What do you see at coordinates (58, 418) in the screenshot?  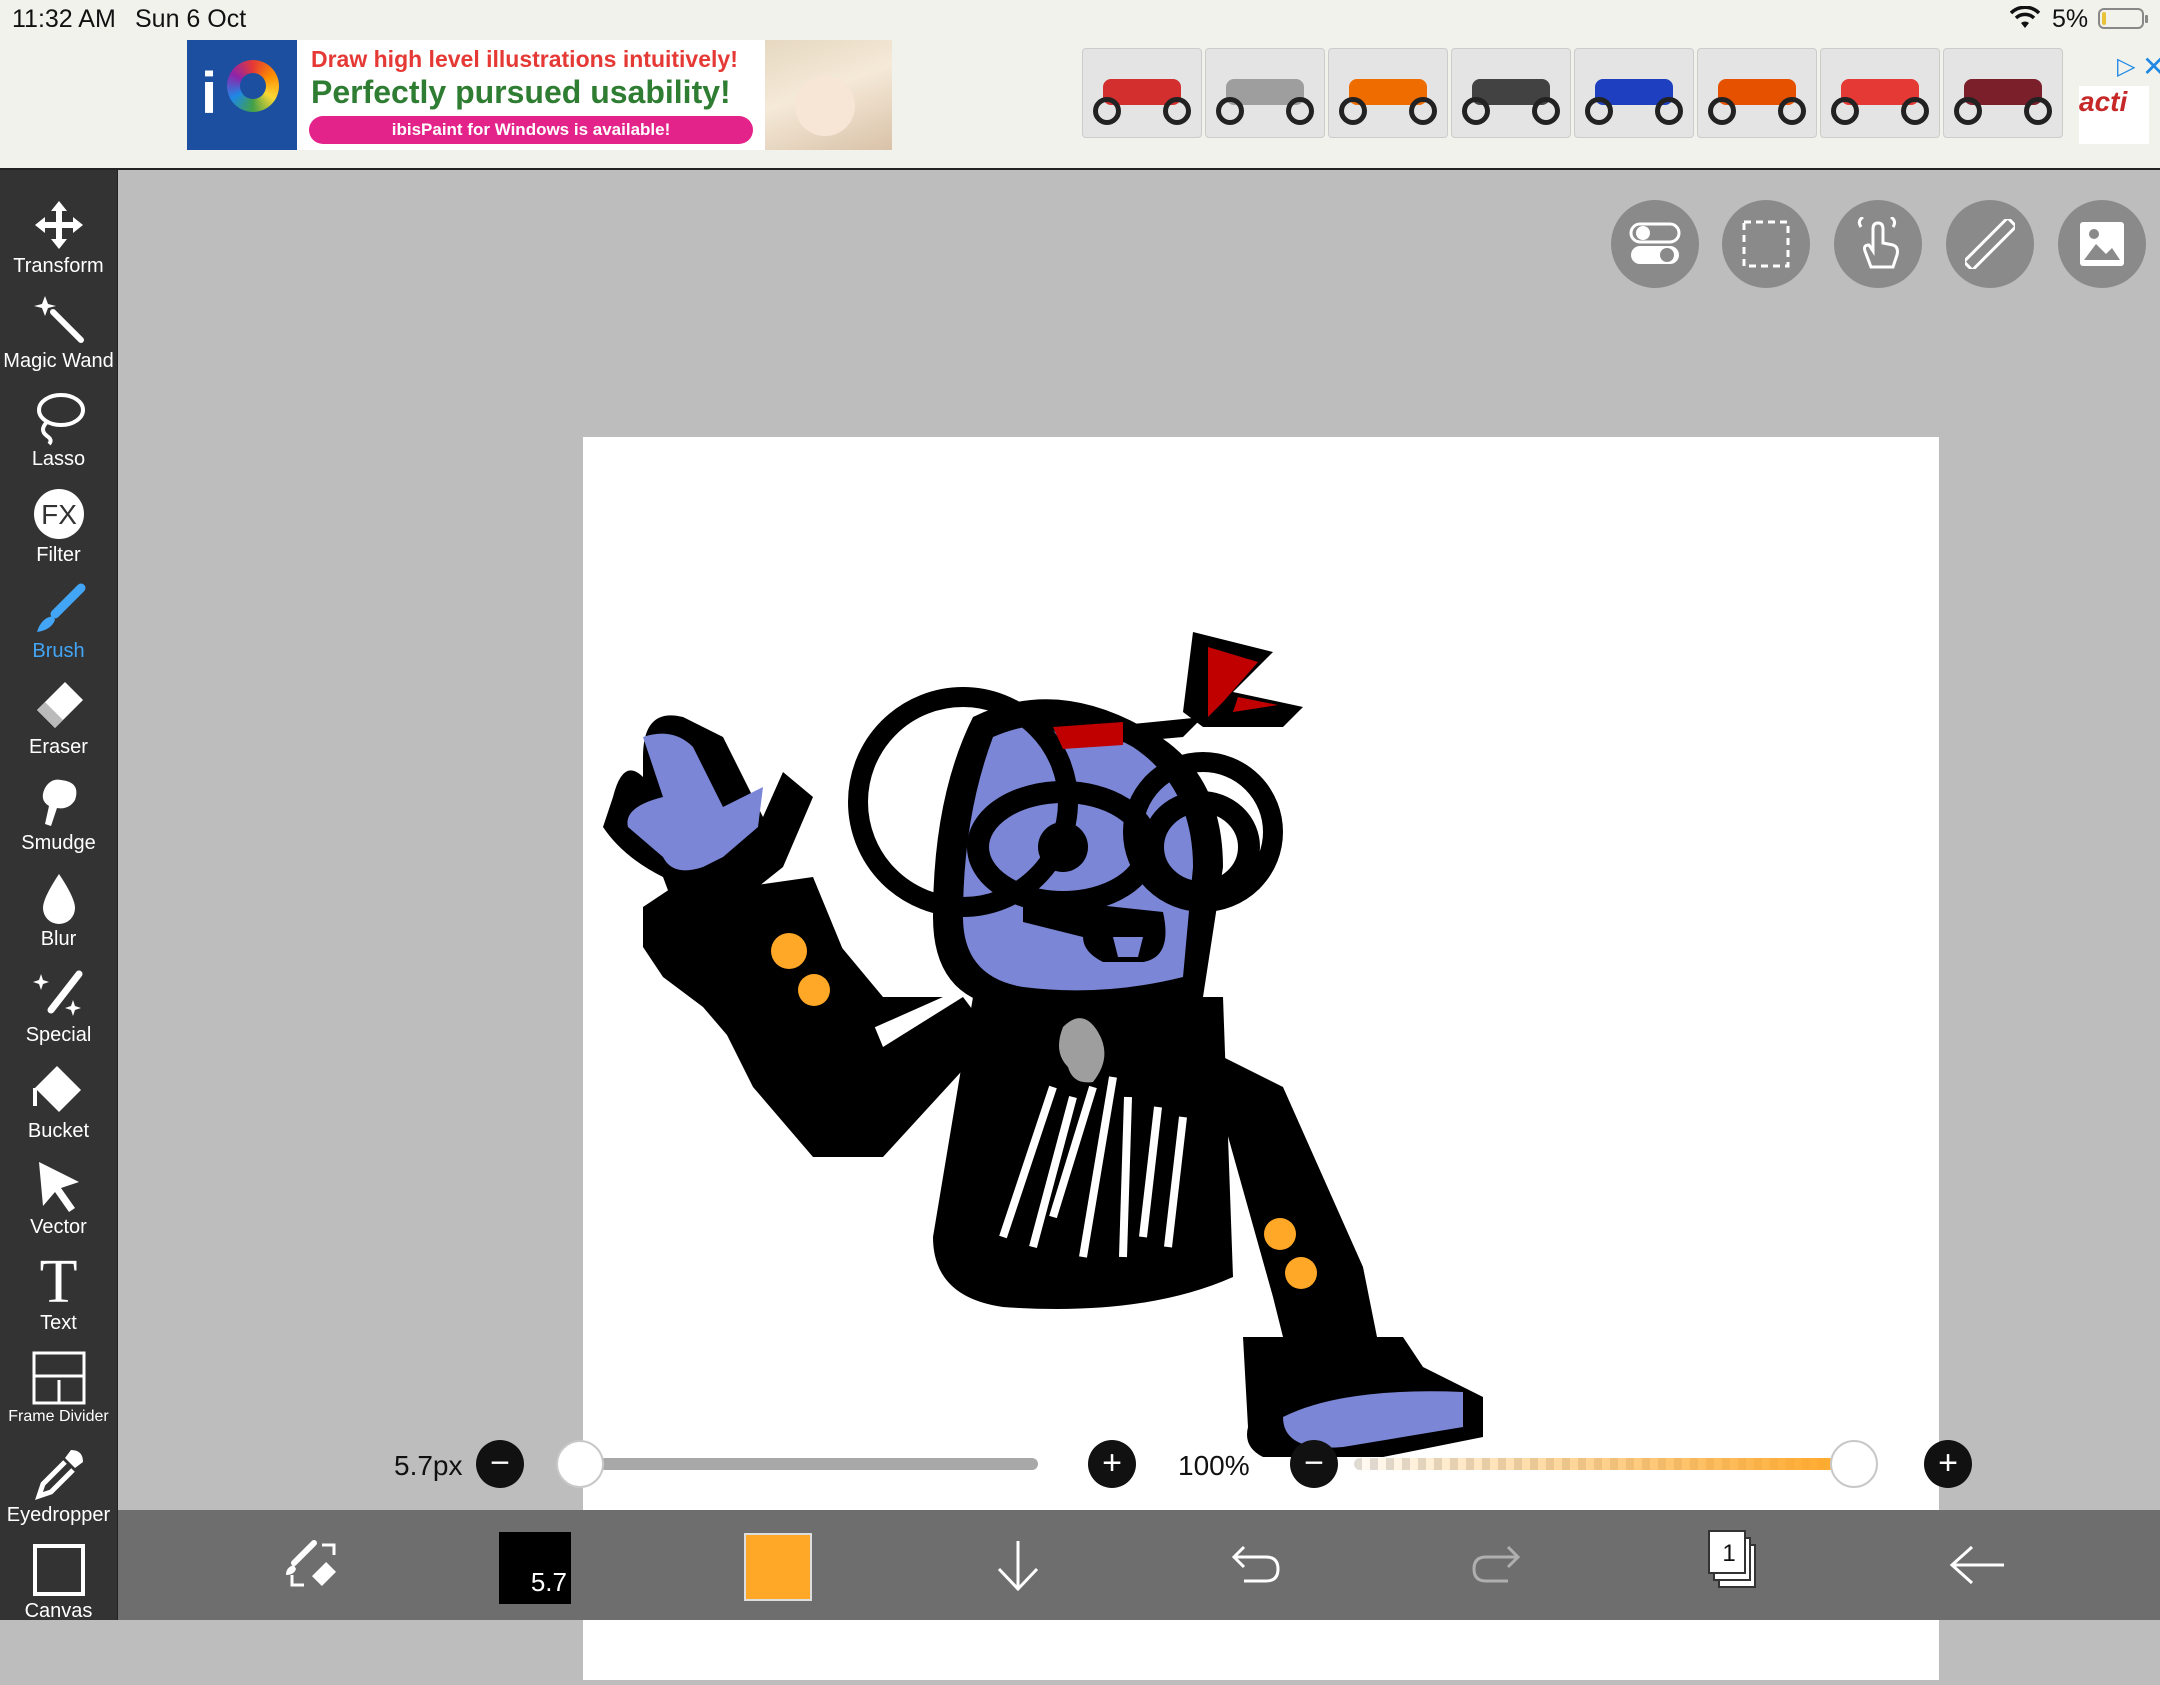 I see `lasso-icon` at bounding box center [58, 418].